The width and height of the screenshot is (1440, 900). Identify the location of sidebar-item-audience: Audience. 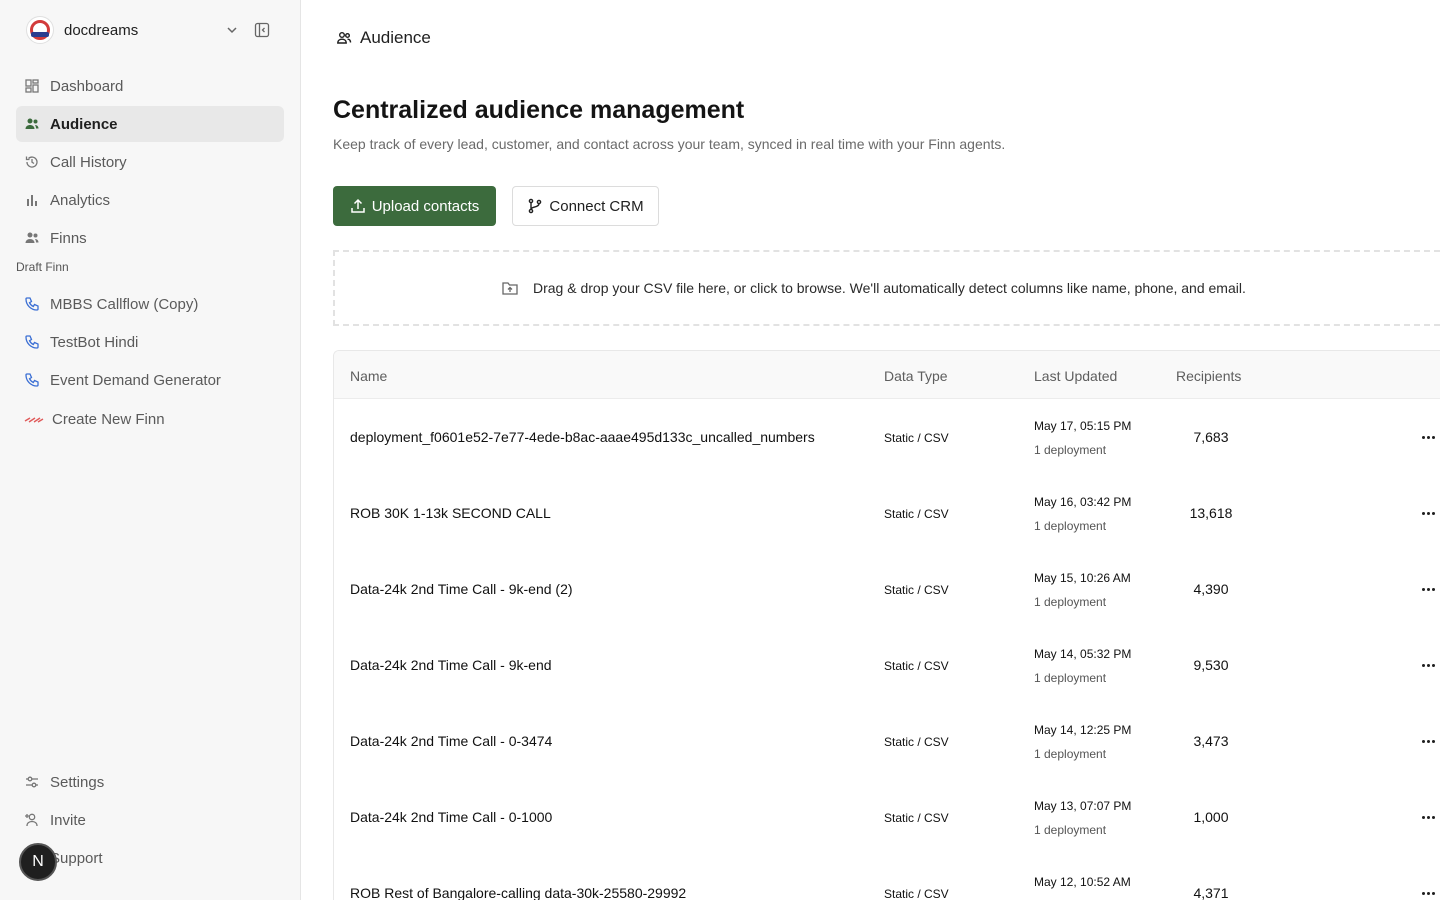
(150, 124).